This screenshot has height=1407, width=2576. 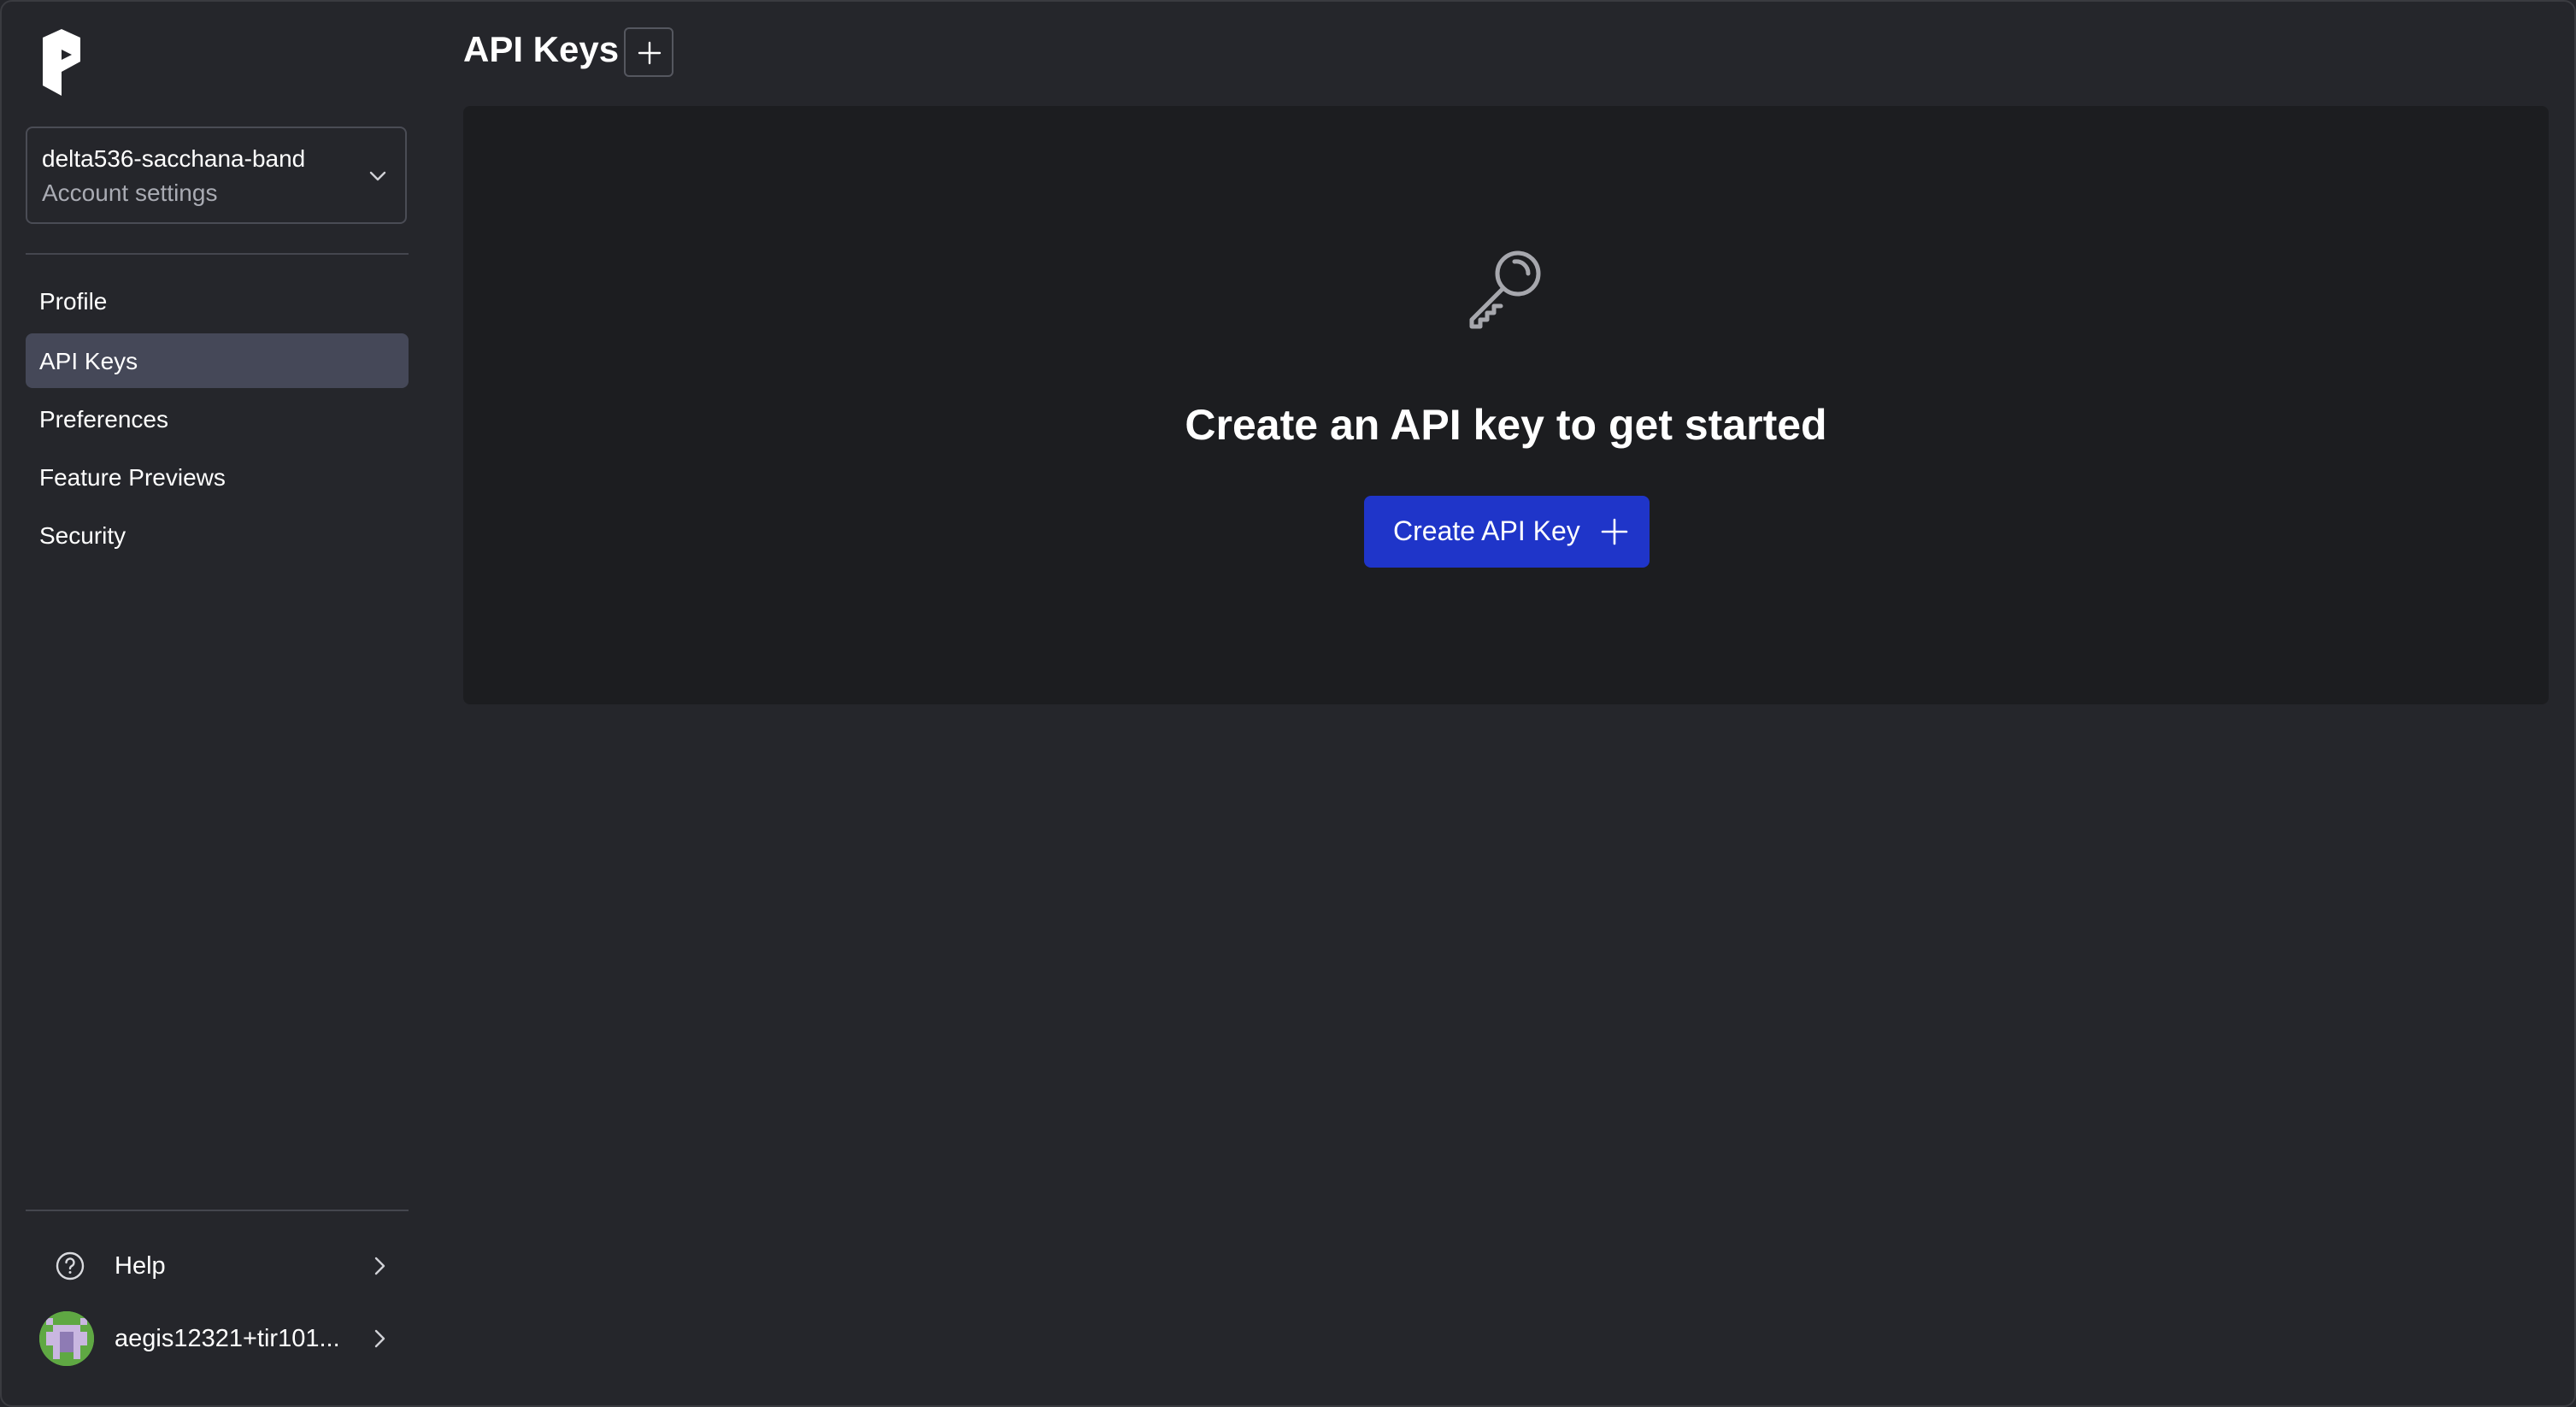 I want to click on sidebar-item-label: Security, so click(x=82, y=535).